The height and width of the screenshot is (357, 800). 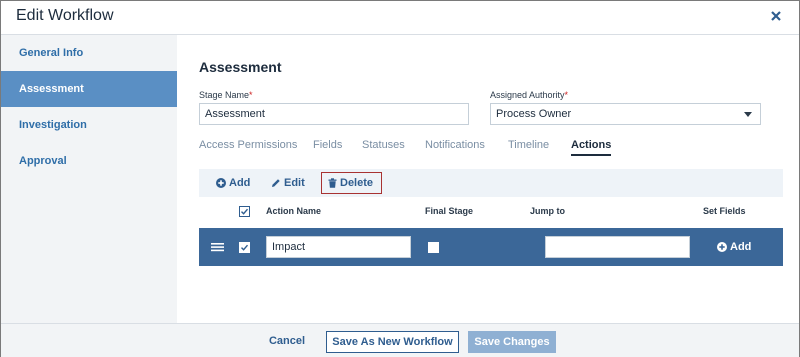 I want to click on table-row: Impact Add, so click(x=491, y=247).